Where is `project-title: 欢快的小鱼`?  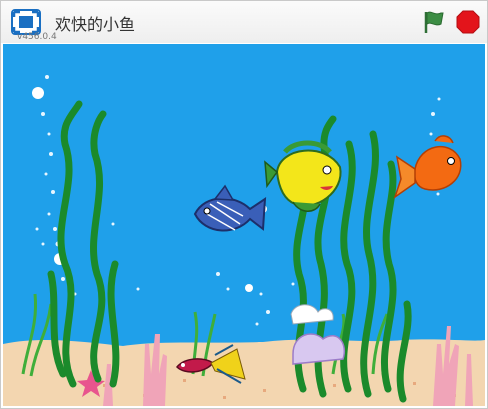
project-title: 欢快的小鱼 is located at coordinates (95, 24).